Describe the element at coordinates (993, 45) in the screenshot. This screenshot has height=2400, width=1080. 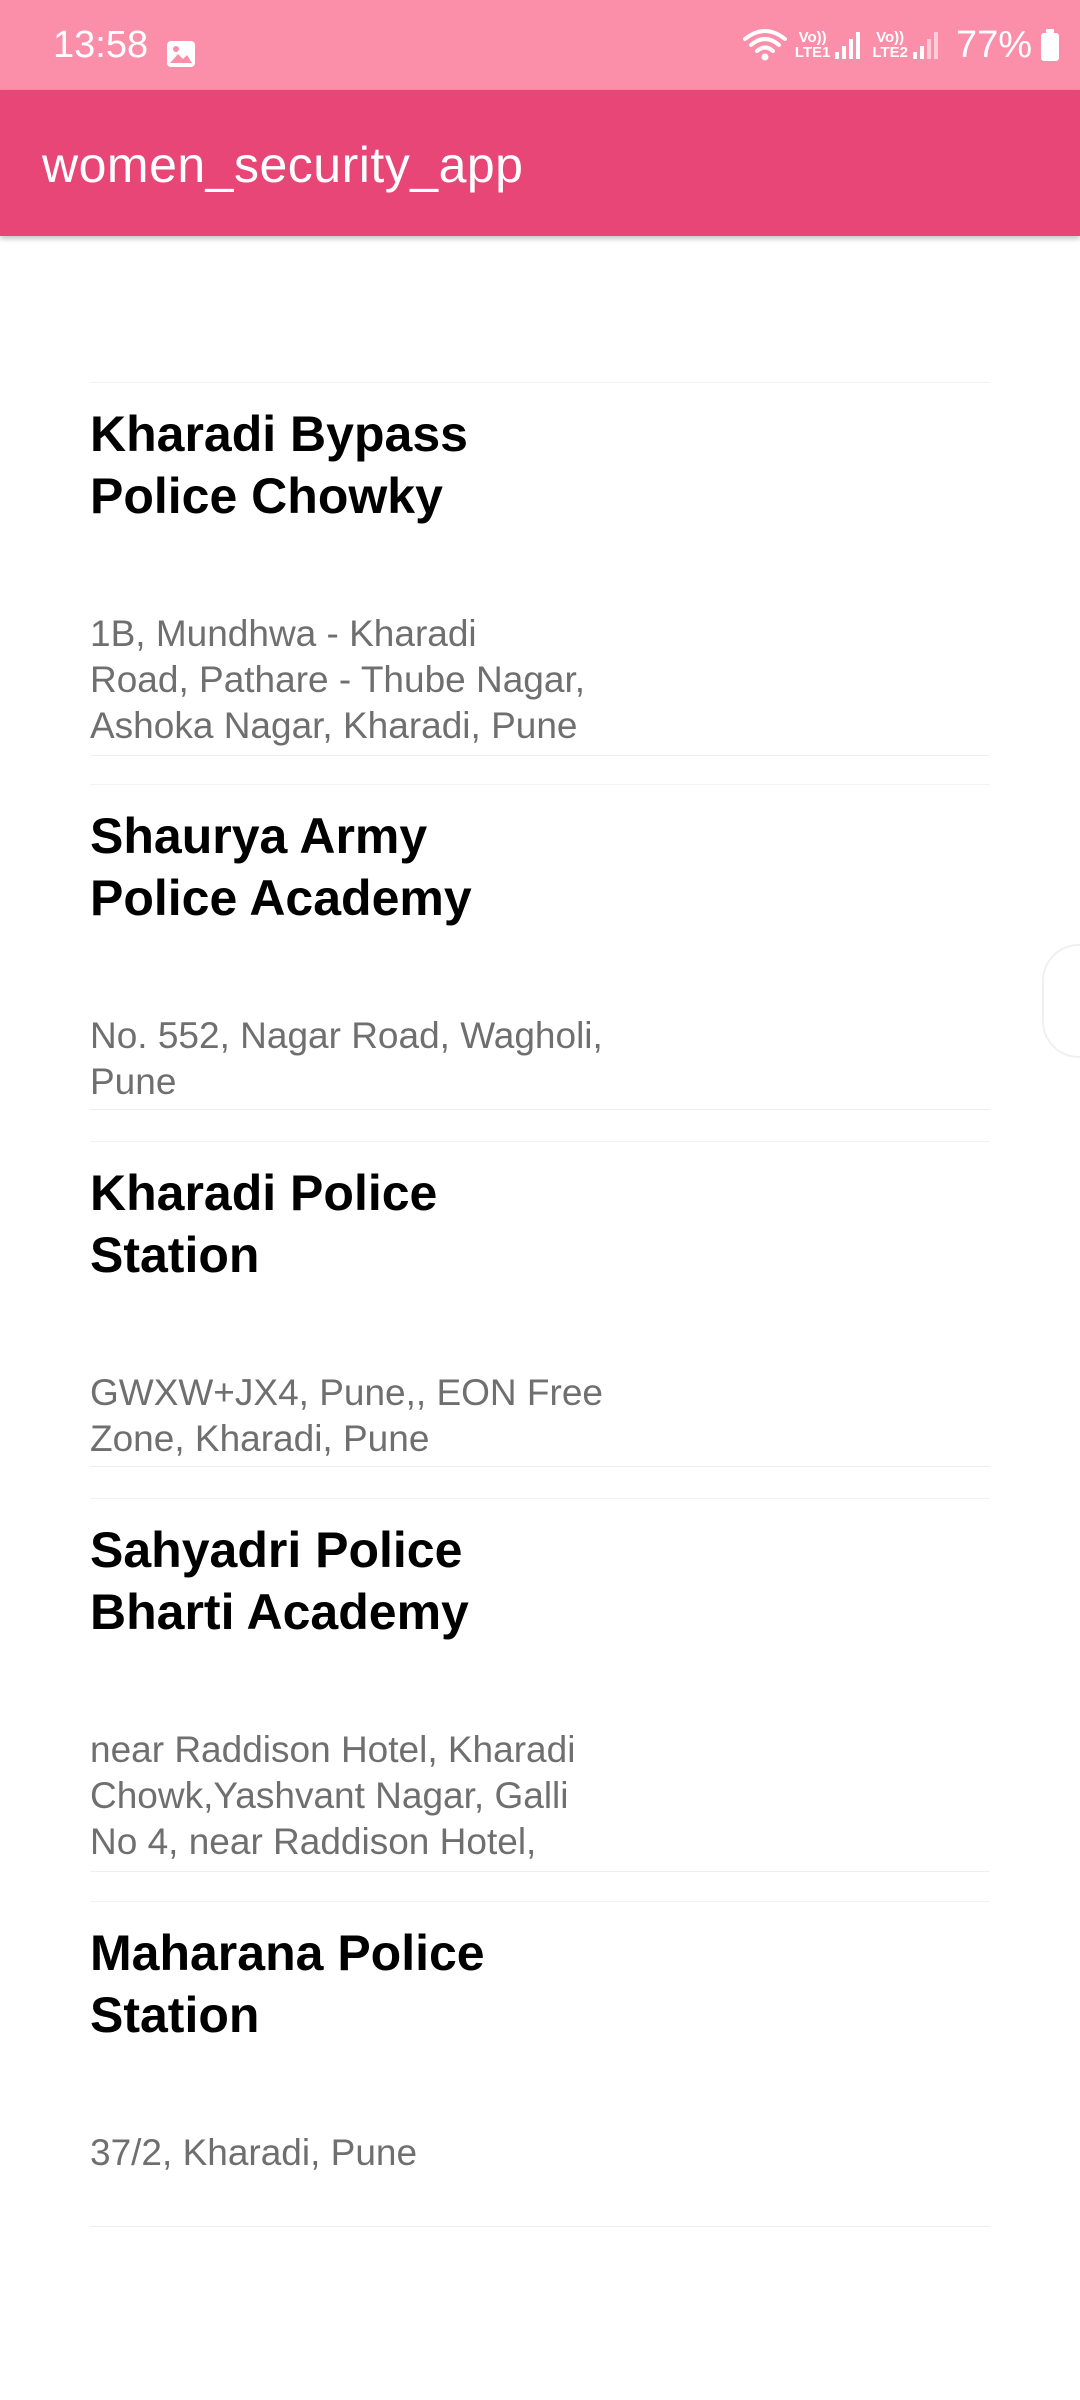
I see `battery-percentage: 77%` at that location.